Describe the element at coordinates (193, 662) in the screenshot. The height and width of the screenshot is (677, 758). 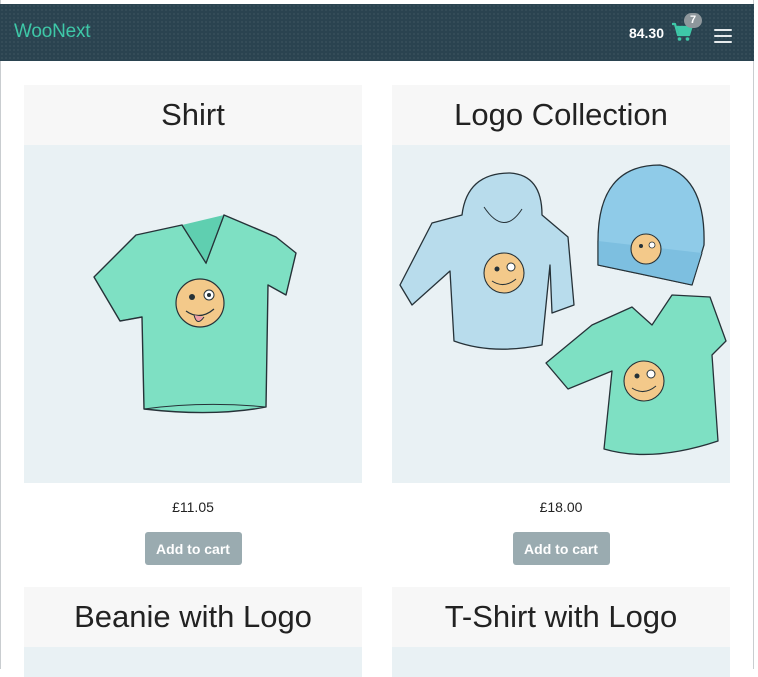
I see `product-image-beanie` at that location.